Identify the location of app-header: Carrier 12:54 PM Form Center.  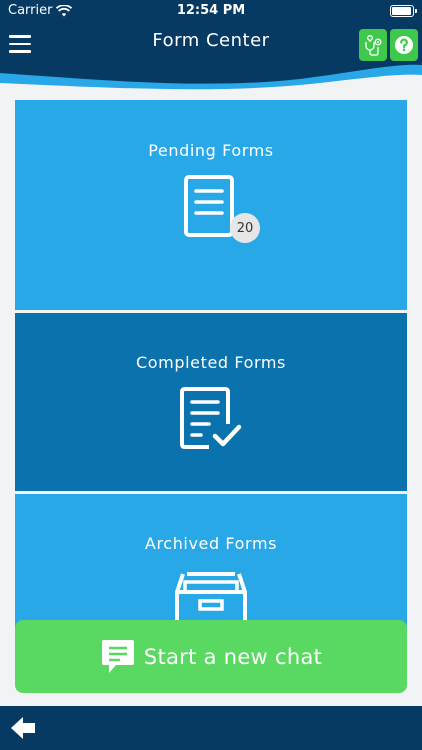
(211, 46).